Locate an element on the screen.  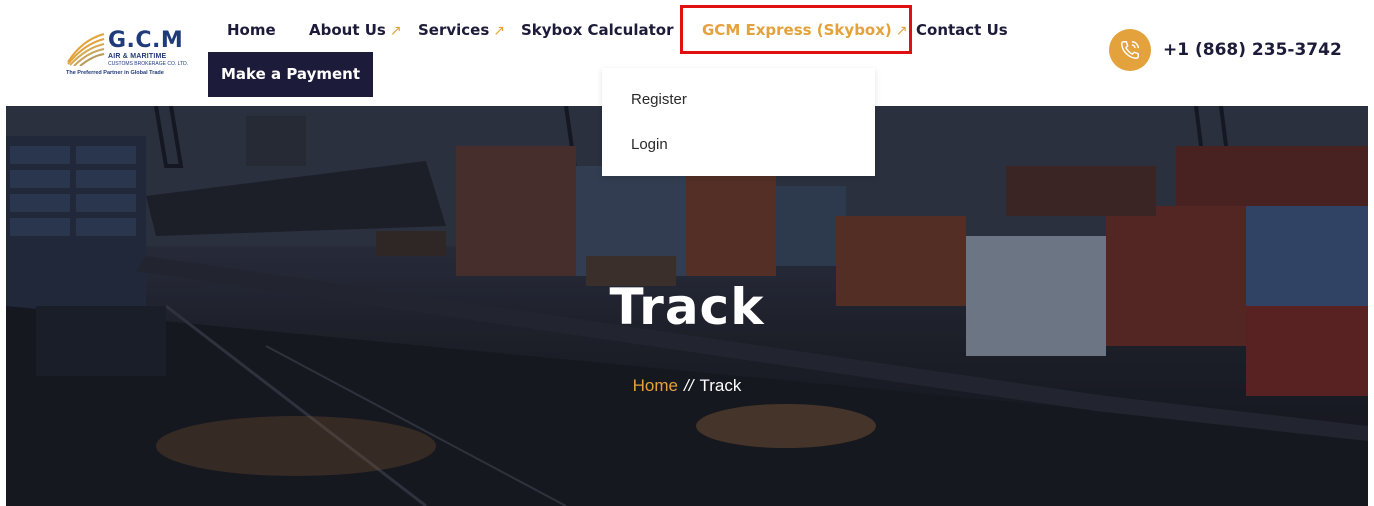
gcm-express-dropdown-menu: Register Login is located at coordinates (738, 122).